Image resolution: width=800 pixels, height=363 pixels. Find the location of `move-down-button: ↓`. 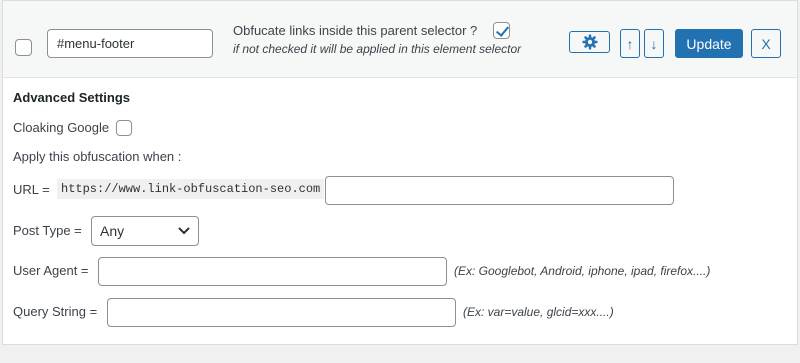

move-down-button: ↓ is located at coordinates (654, 43).